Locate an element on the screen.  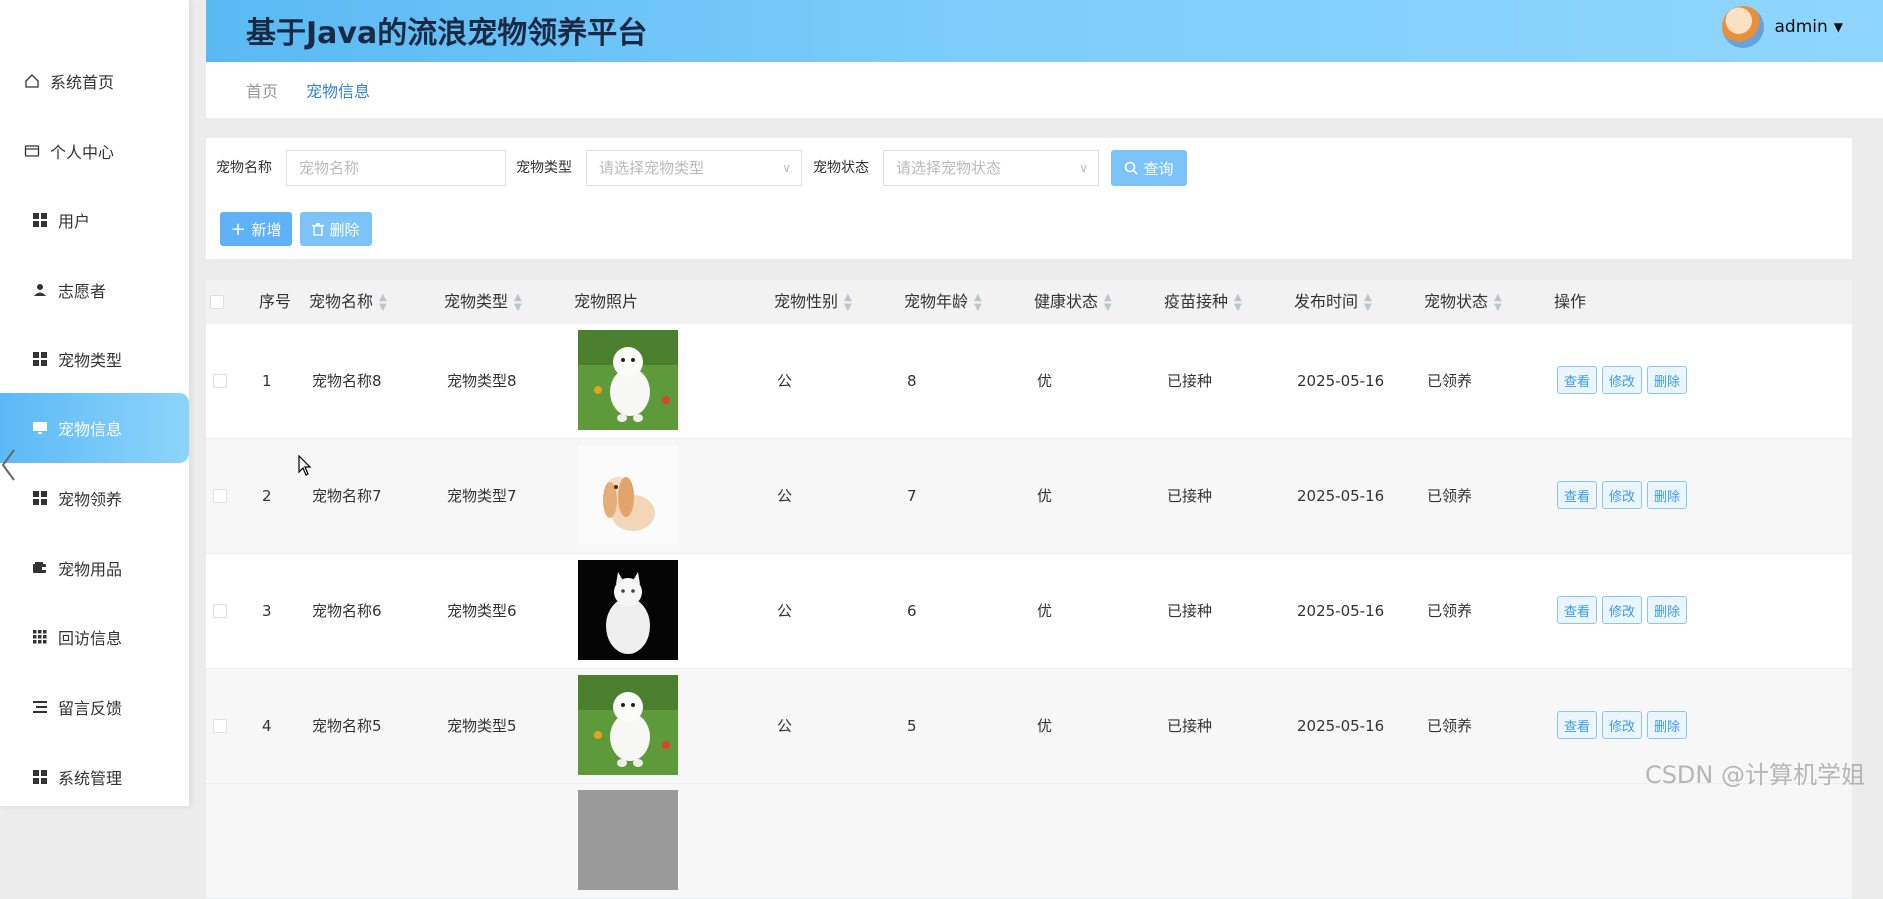
col-age: 宠物年龄▲▼ is located at coordinates (943, 302).